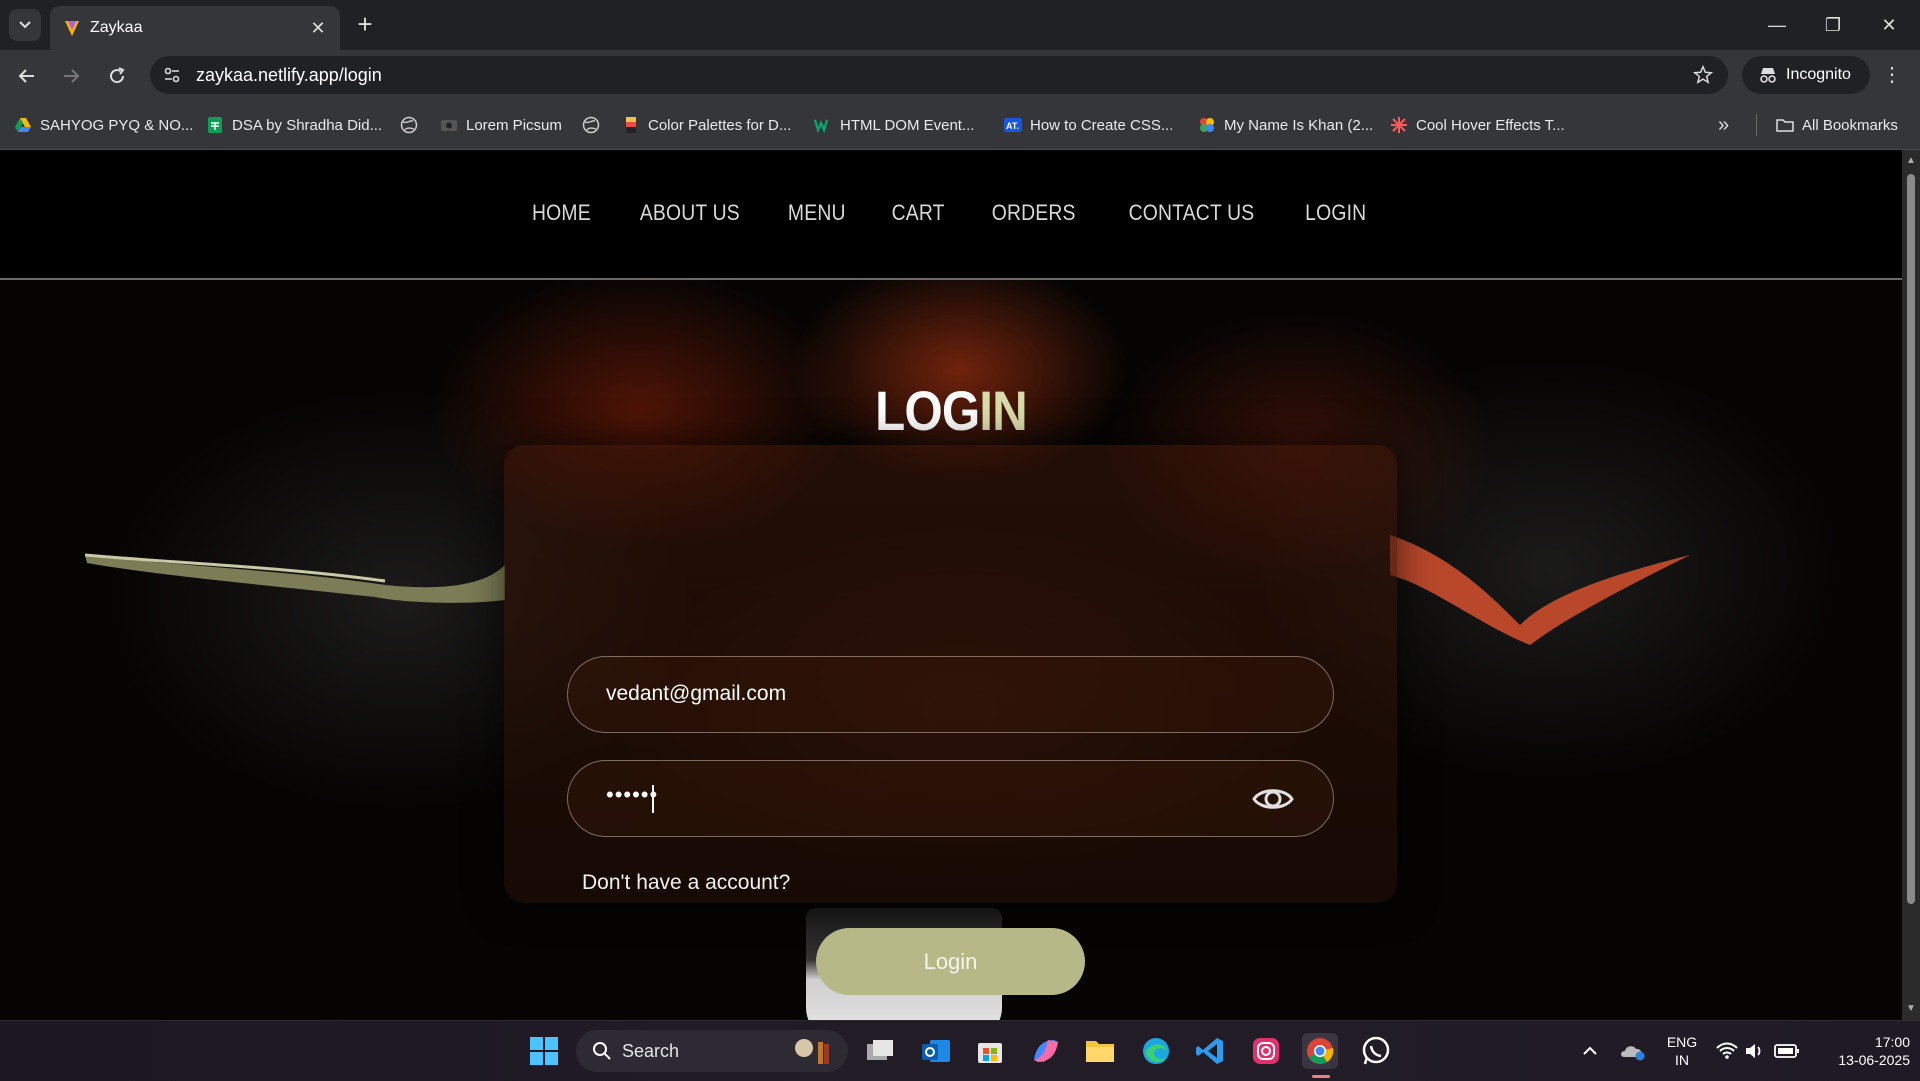 This screenshot has width=1920, height=1081. Describe the element at coordinates (1210, 1051) in the screenshot. I see `vscode-icon` at that location.